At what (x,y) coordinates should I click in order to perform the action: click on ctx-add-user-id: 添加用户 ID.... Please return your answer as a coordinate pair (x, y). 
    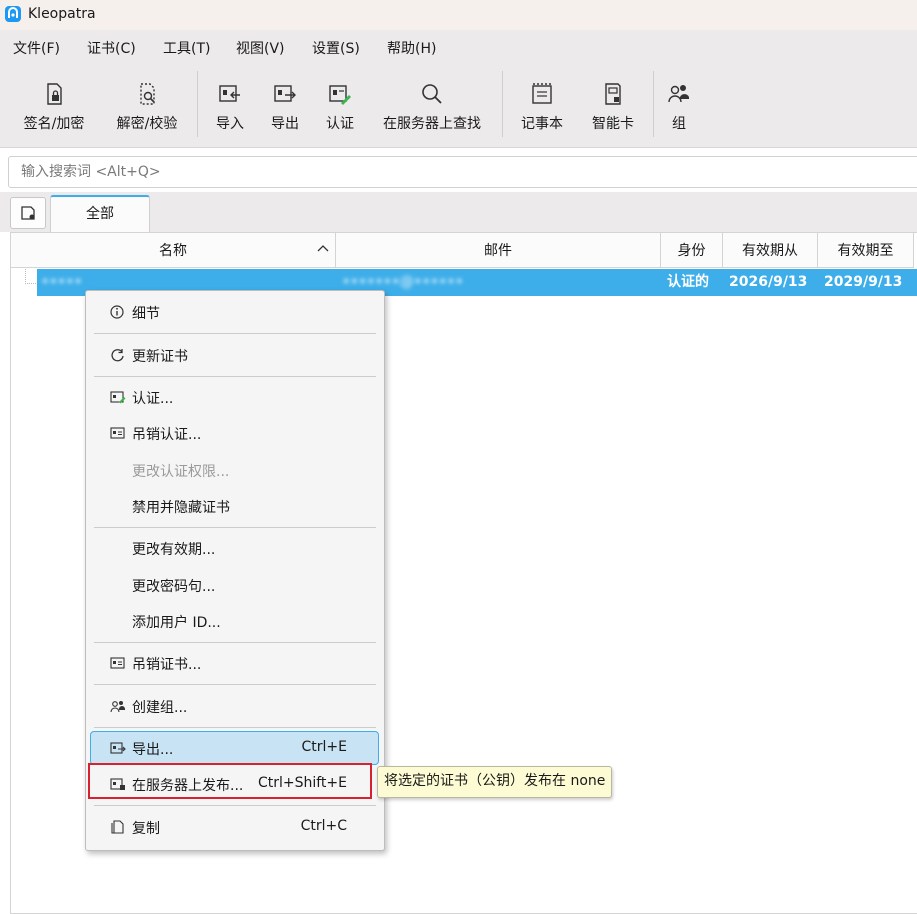
    Looking at the image, I should click on (234, 621).